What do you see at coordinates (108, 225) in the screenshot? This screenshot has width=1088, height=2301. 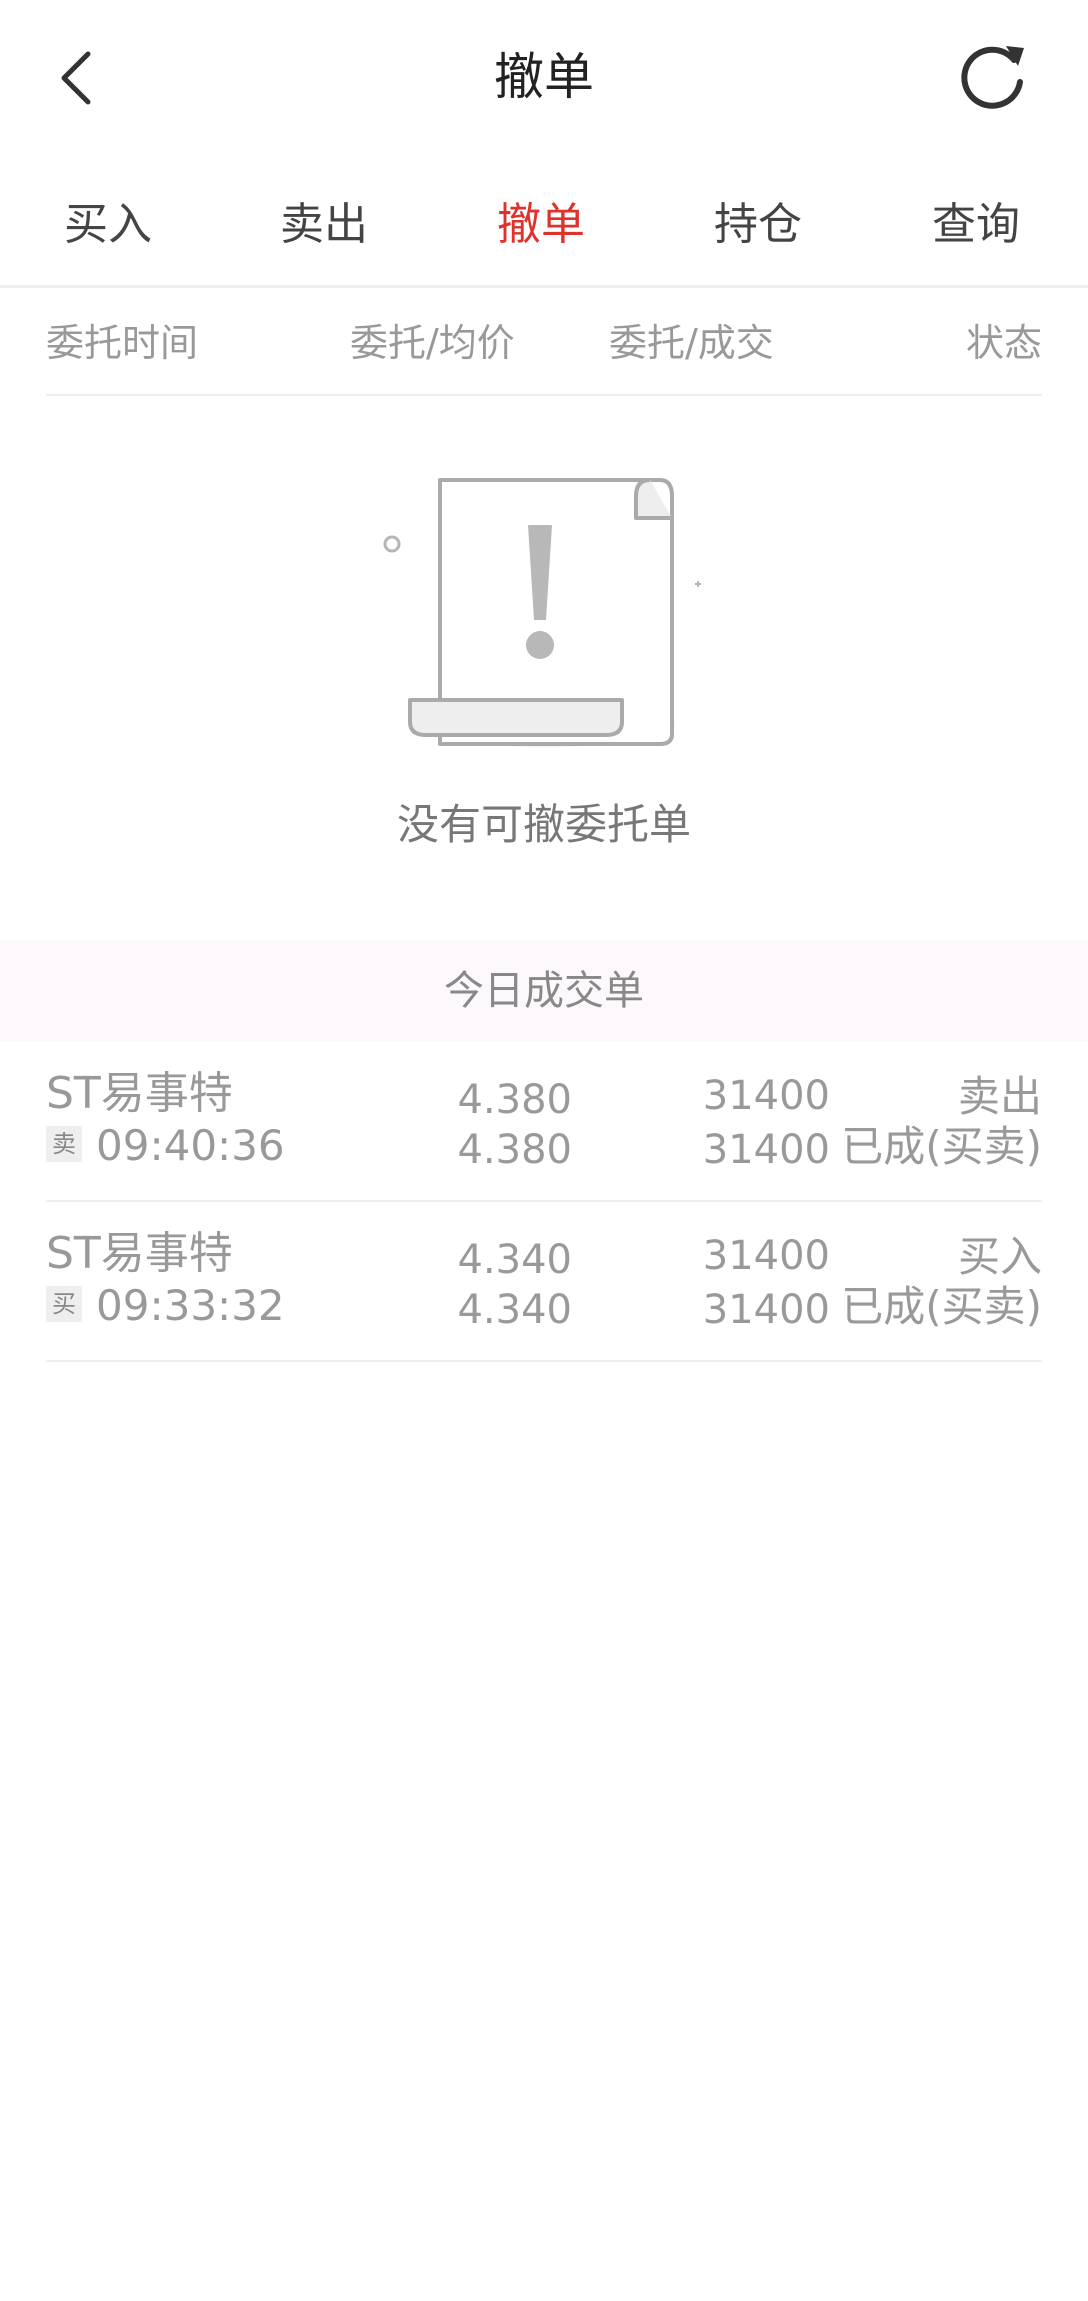 I see `tab-buy: 买入` at bounding box center [108, 225].